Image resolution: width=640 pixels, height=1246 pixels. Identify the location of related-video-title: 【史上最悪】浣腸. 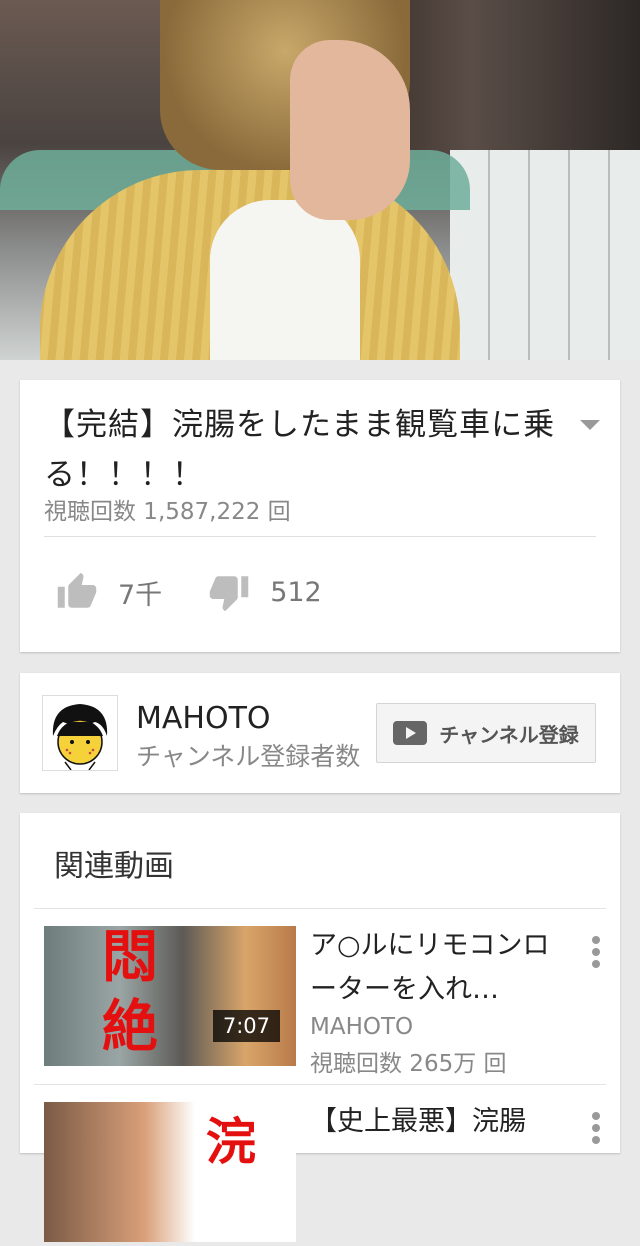
(435, 1122).